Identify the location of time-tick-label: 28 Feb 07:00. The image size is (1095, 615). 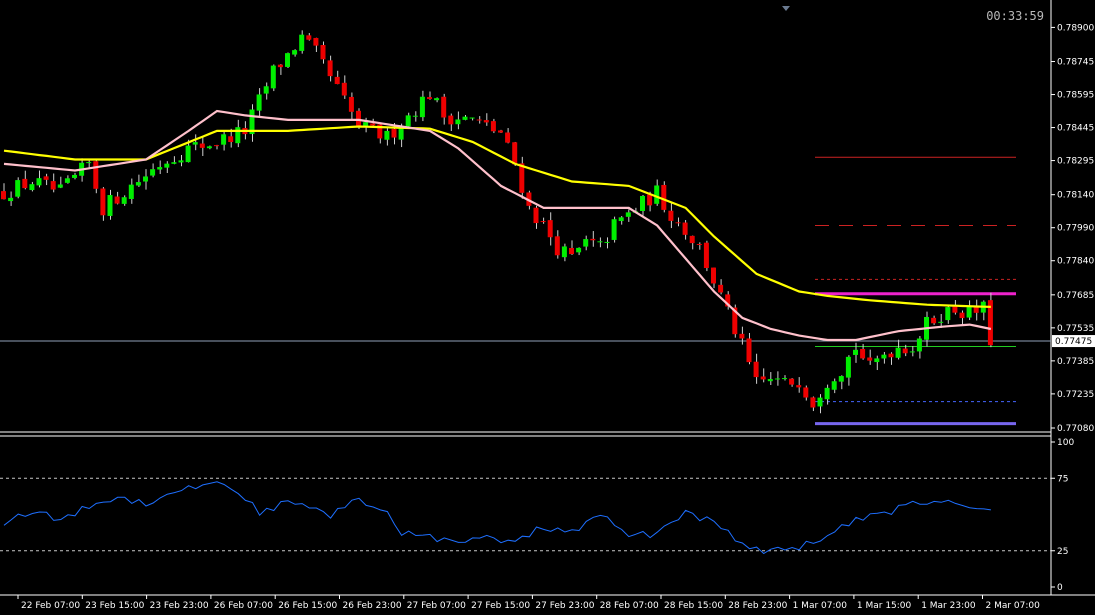
(629, 606).